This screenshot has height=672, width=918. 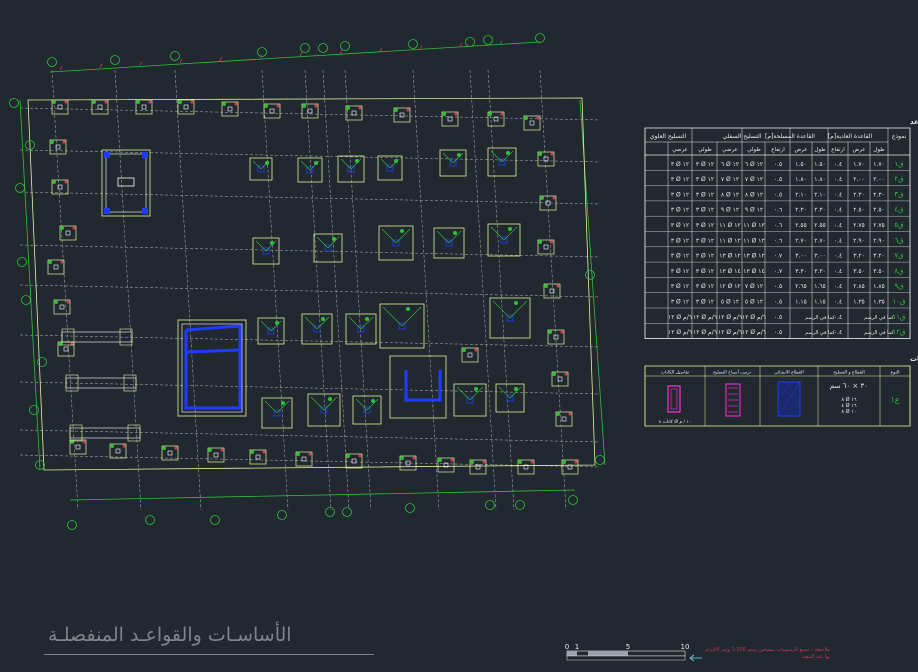 I want to click on column-blue, so click(x=107, y=211).